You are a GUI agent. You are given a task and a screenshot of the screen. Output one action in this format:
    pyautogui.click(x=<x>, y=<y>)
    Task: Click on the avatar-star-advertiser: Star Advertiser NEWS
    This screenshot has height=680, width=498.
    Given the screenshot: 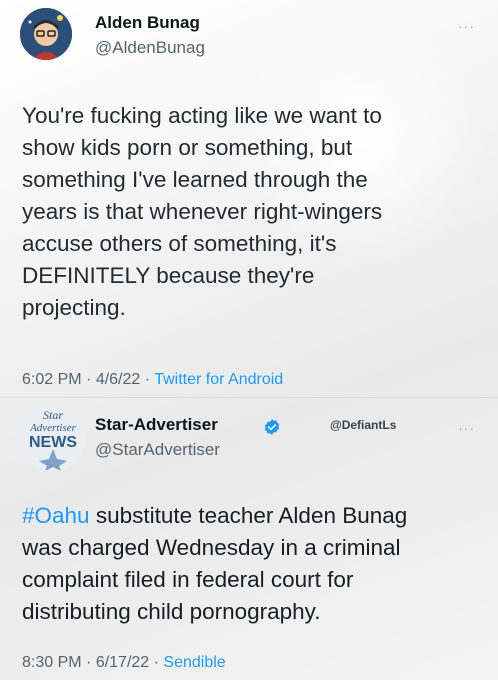 What is the action you would take?
    pyautogui.click(x=53, y=438)
    